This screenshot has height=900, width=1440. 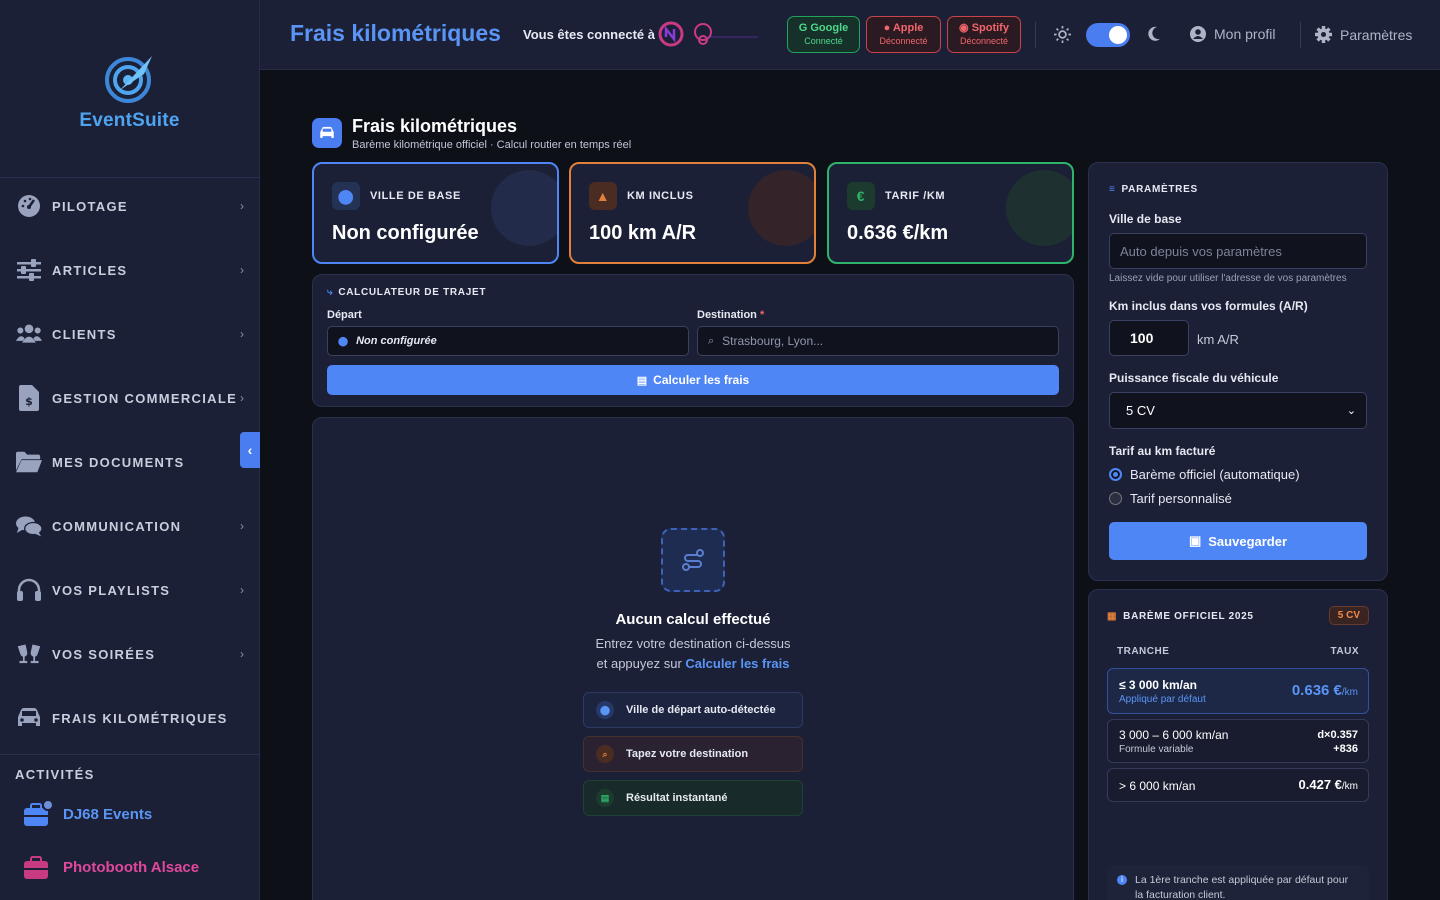 I want to click on brand-name: EventSuite, so click(x=129, y=120).